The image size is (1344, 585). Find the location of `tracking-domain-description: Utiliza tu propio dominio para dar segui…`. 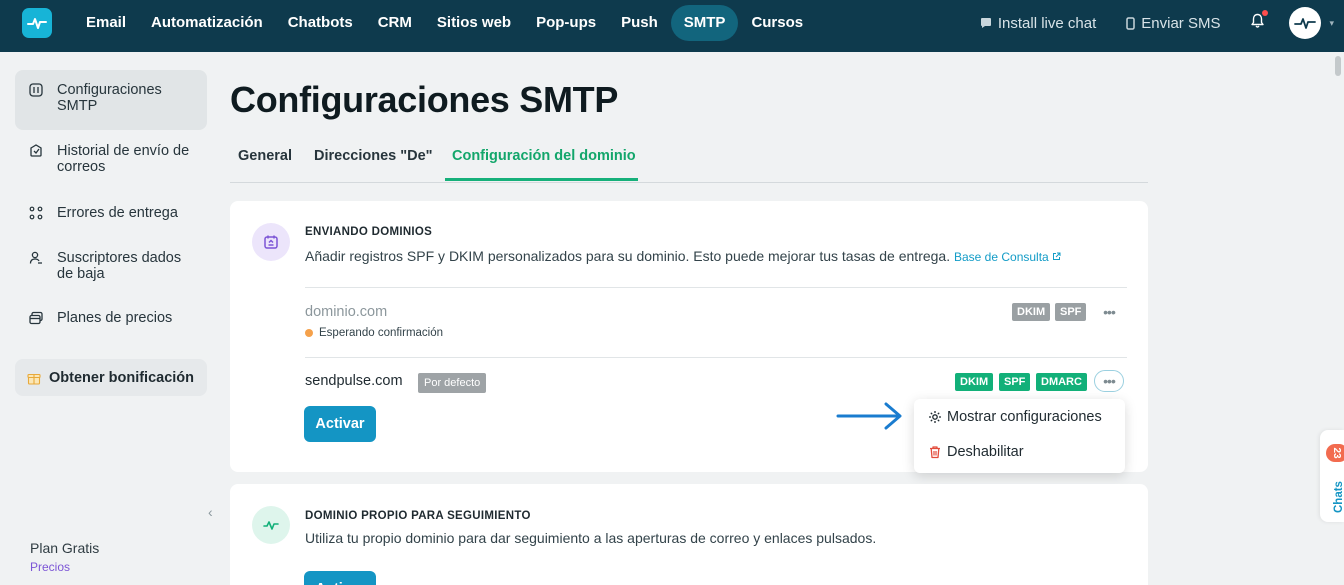

tracking-domain-description: Utiliza tu propio dominio para dar segui… is located at coordinates (591, 538).